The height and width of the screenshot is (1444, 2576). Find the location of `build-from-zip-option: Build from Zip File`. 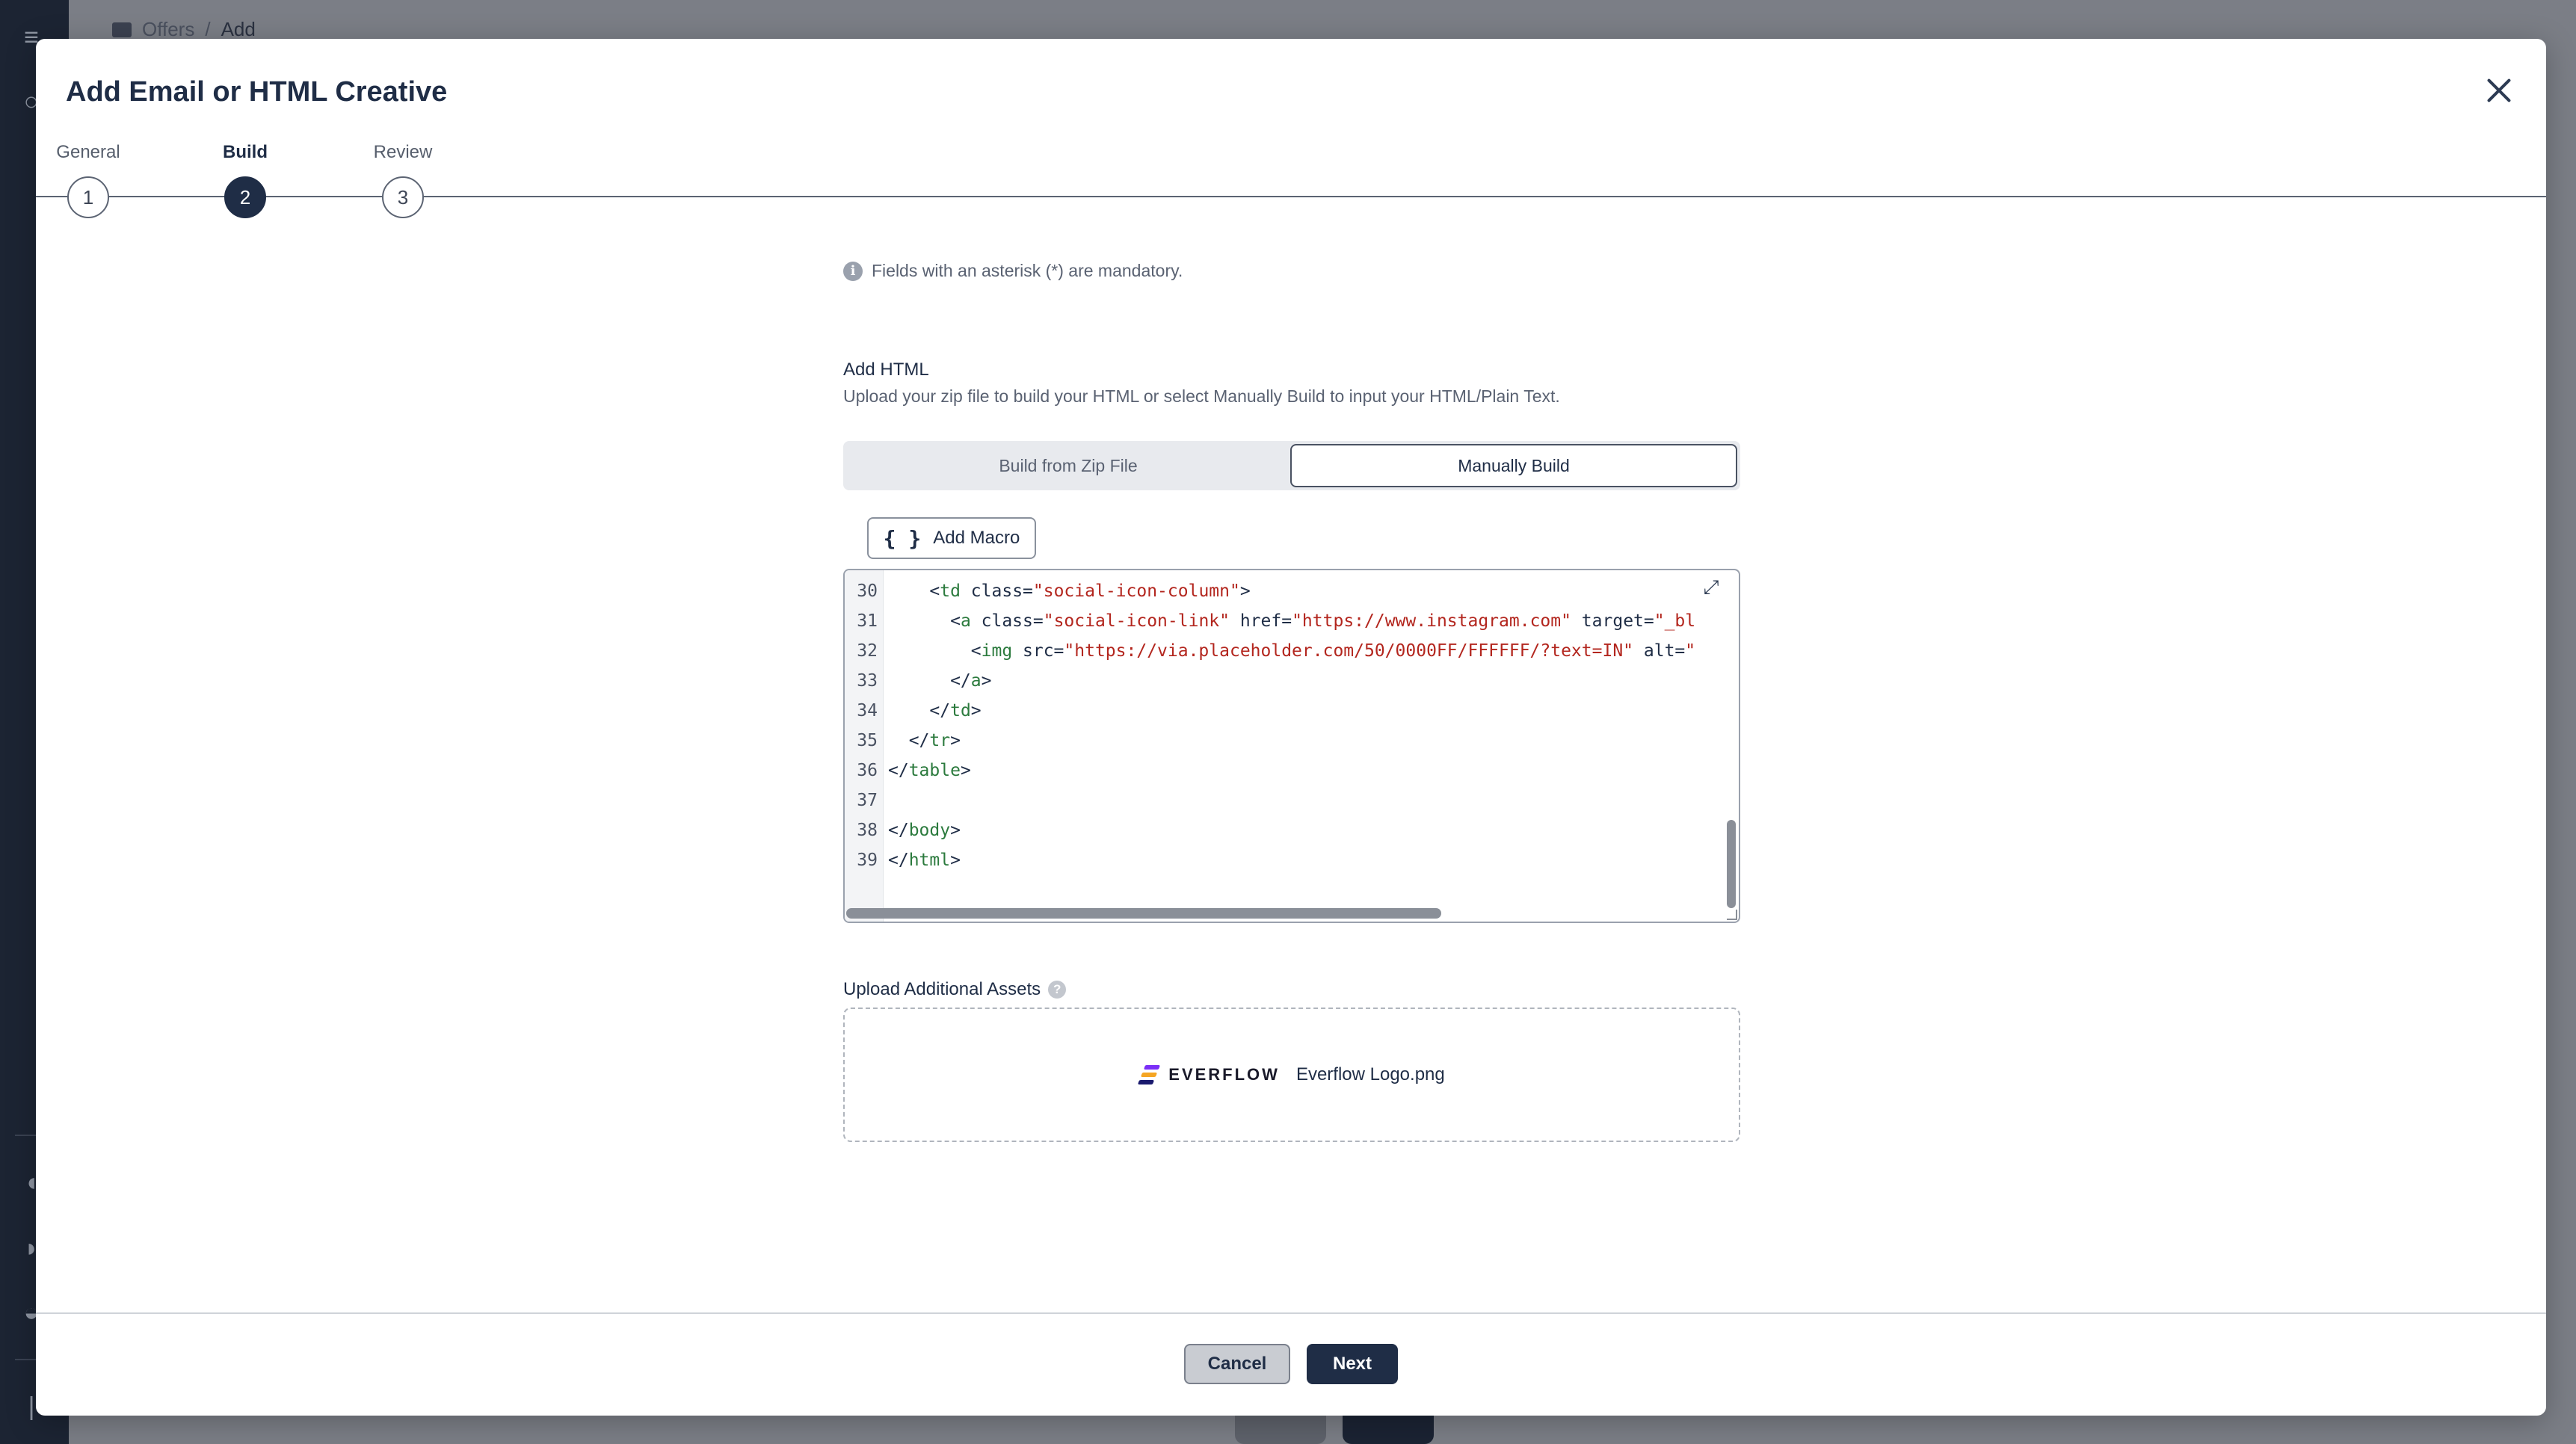

build-from-zip-option: Build from Zip File is located at coordinates (1068, 466).